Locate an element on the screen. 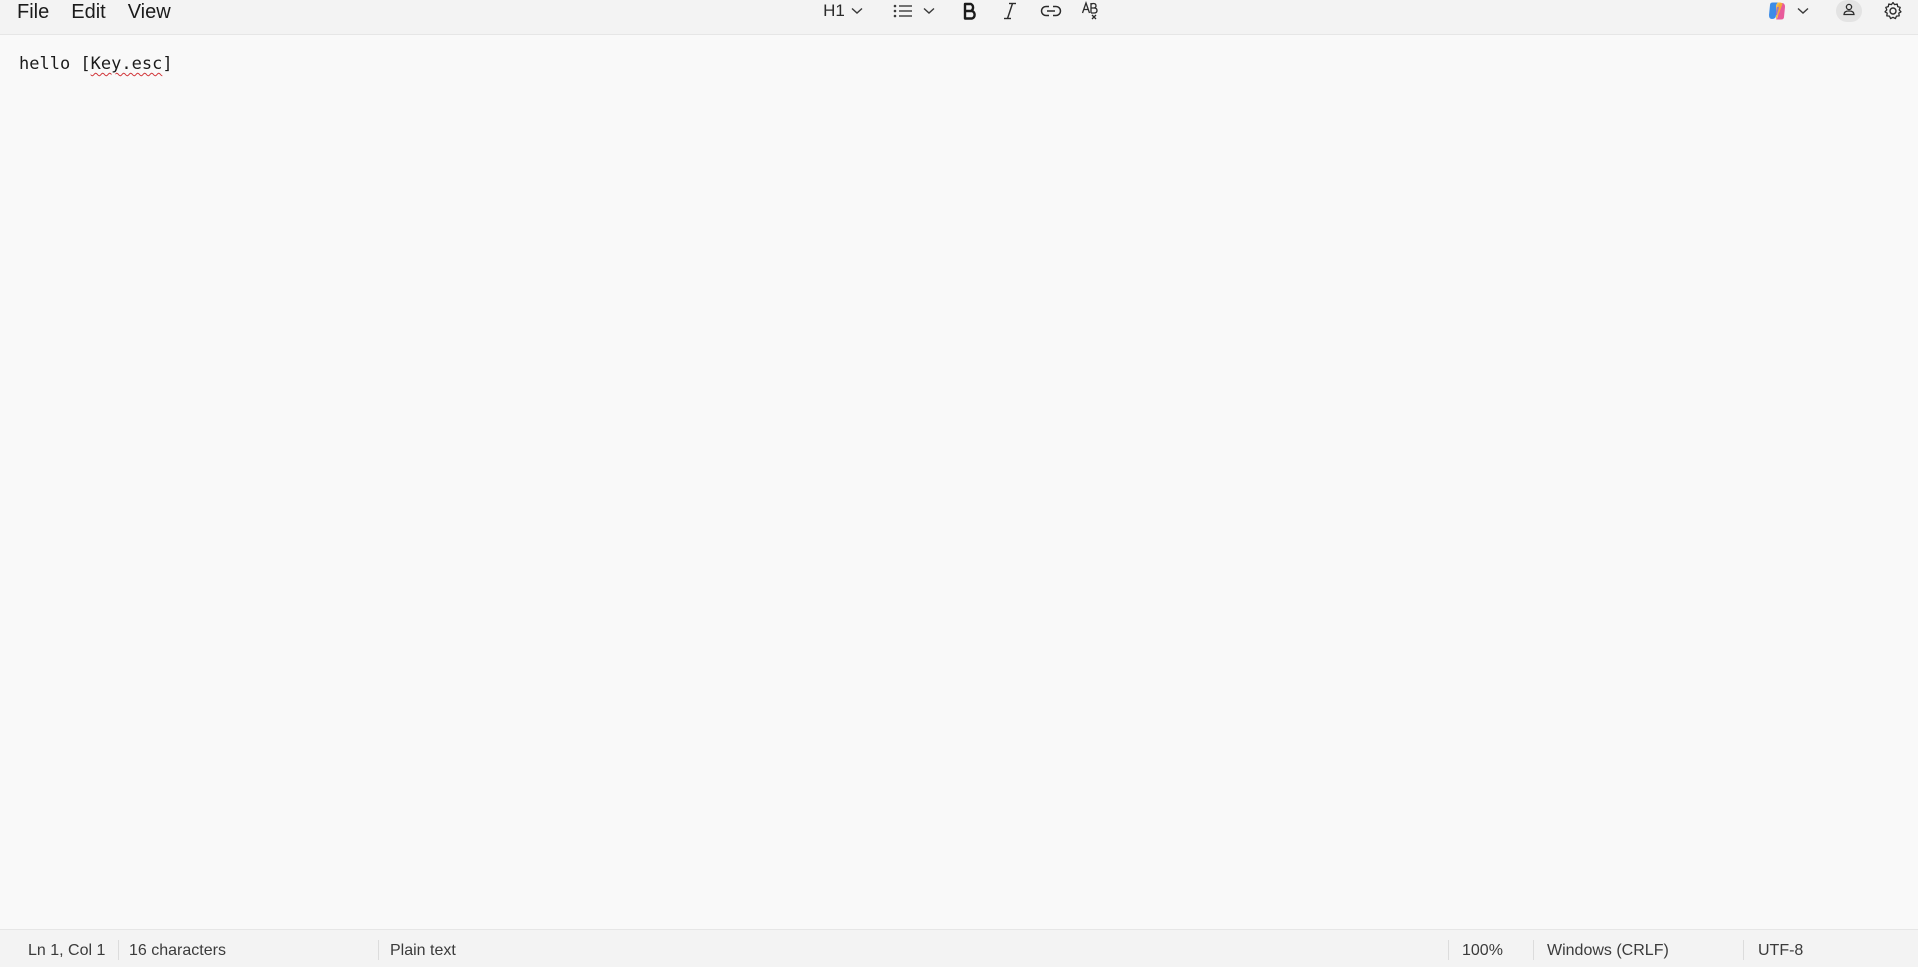  text-format: Plain text is located at coordinates (423, 951).